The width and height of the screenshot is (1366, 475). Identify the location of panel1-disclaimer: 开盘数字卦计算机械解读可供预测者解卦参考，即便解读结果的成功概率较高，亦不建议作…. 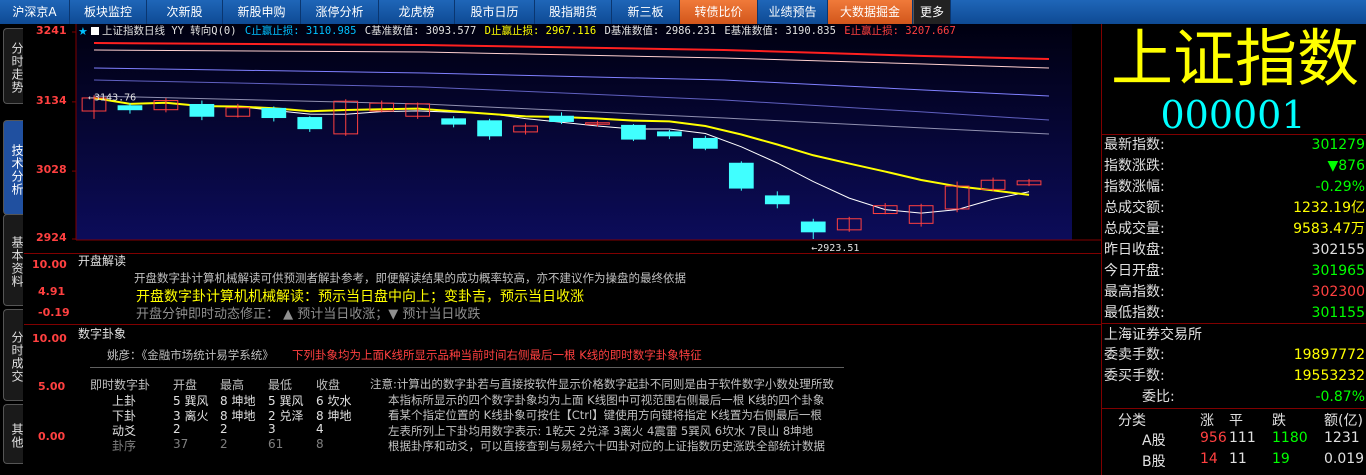
(410, 278).